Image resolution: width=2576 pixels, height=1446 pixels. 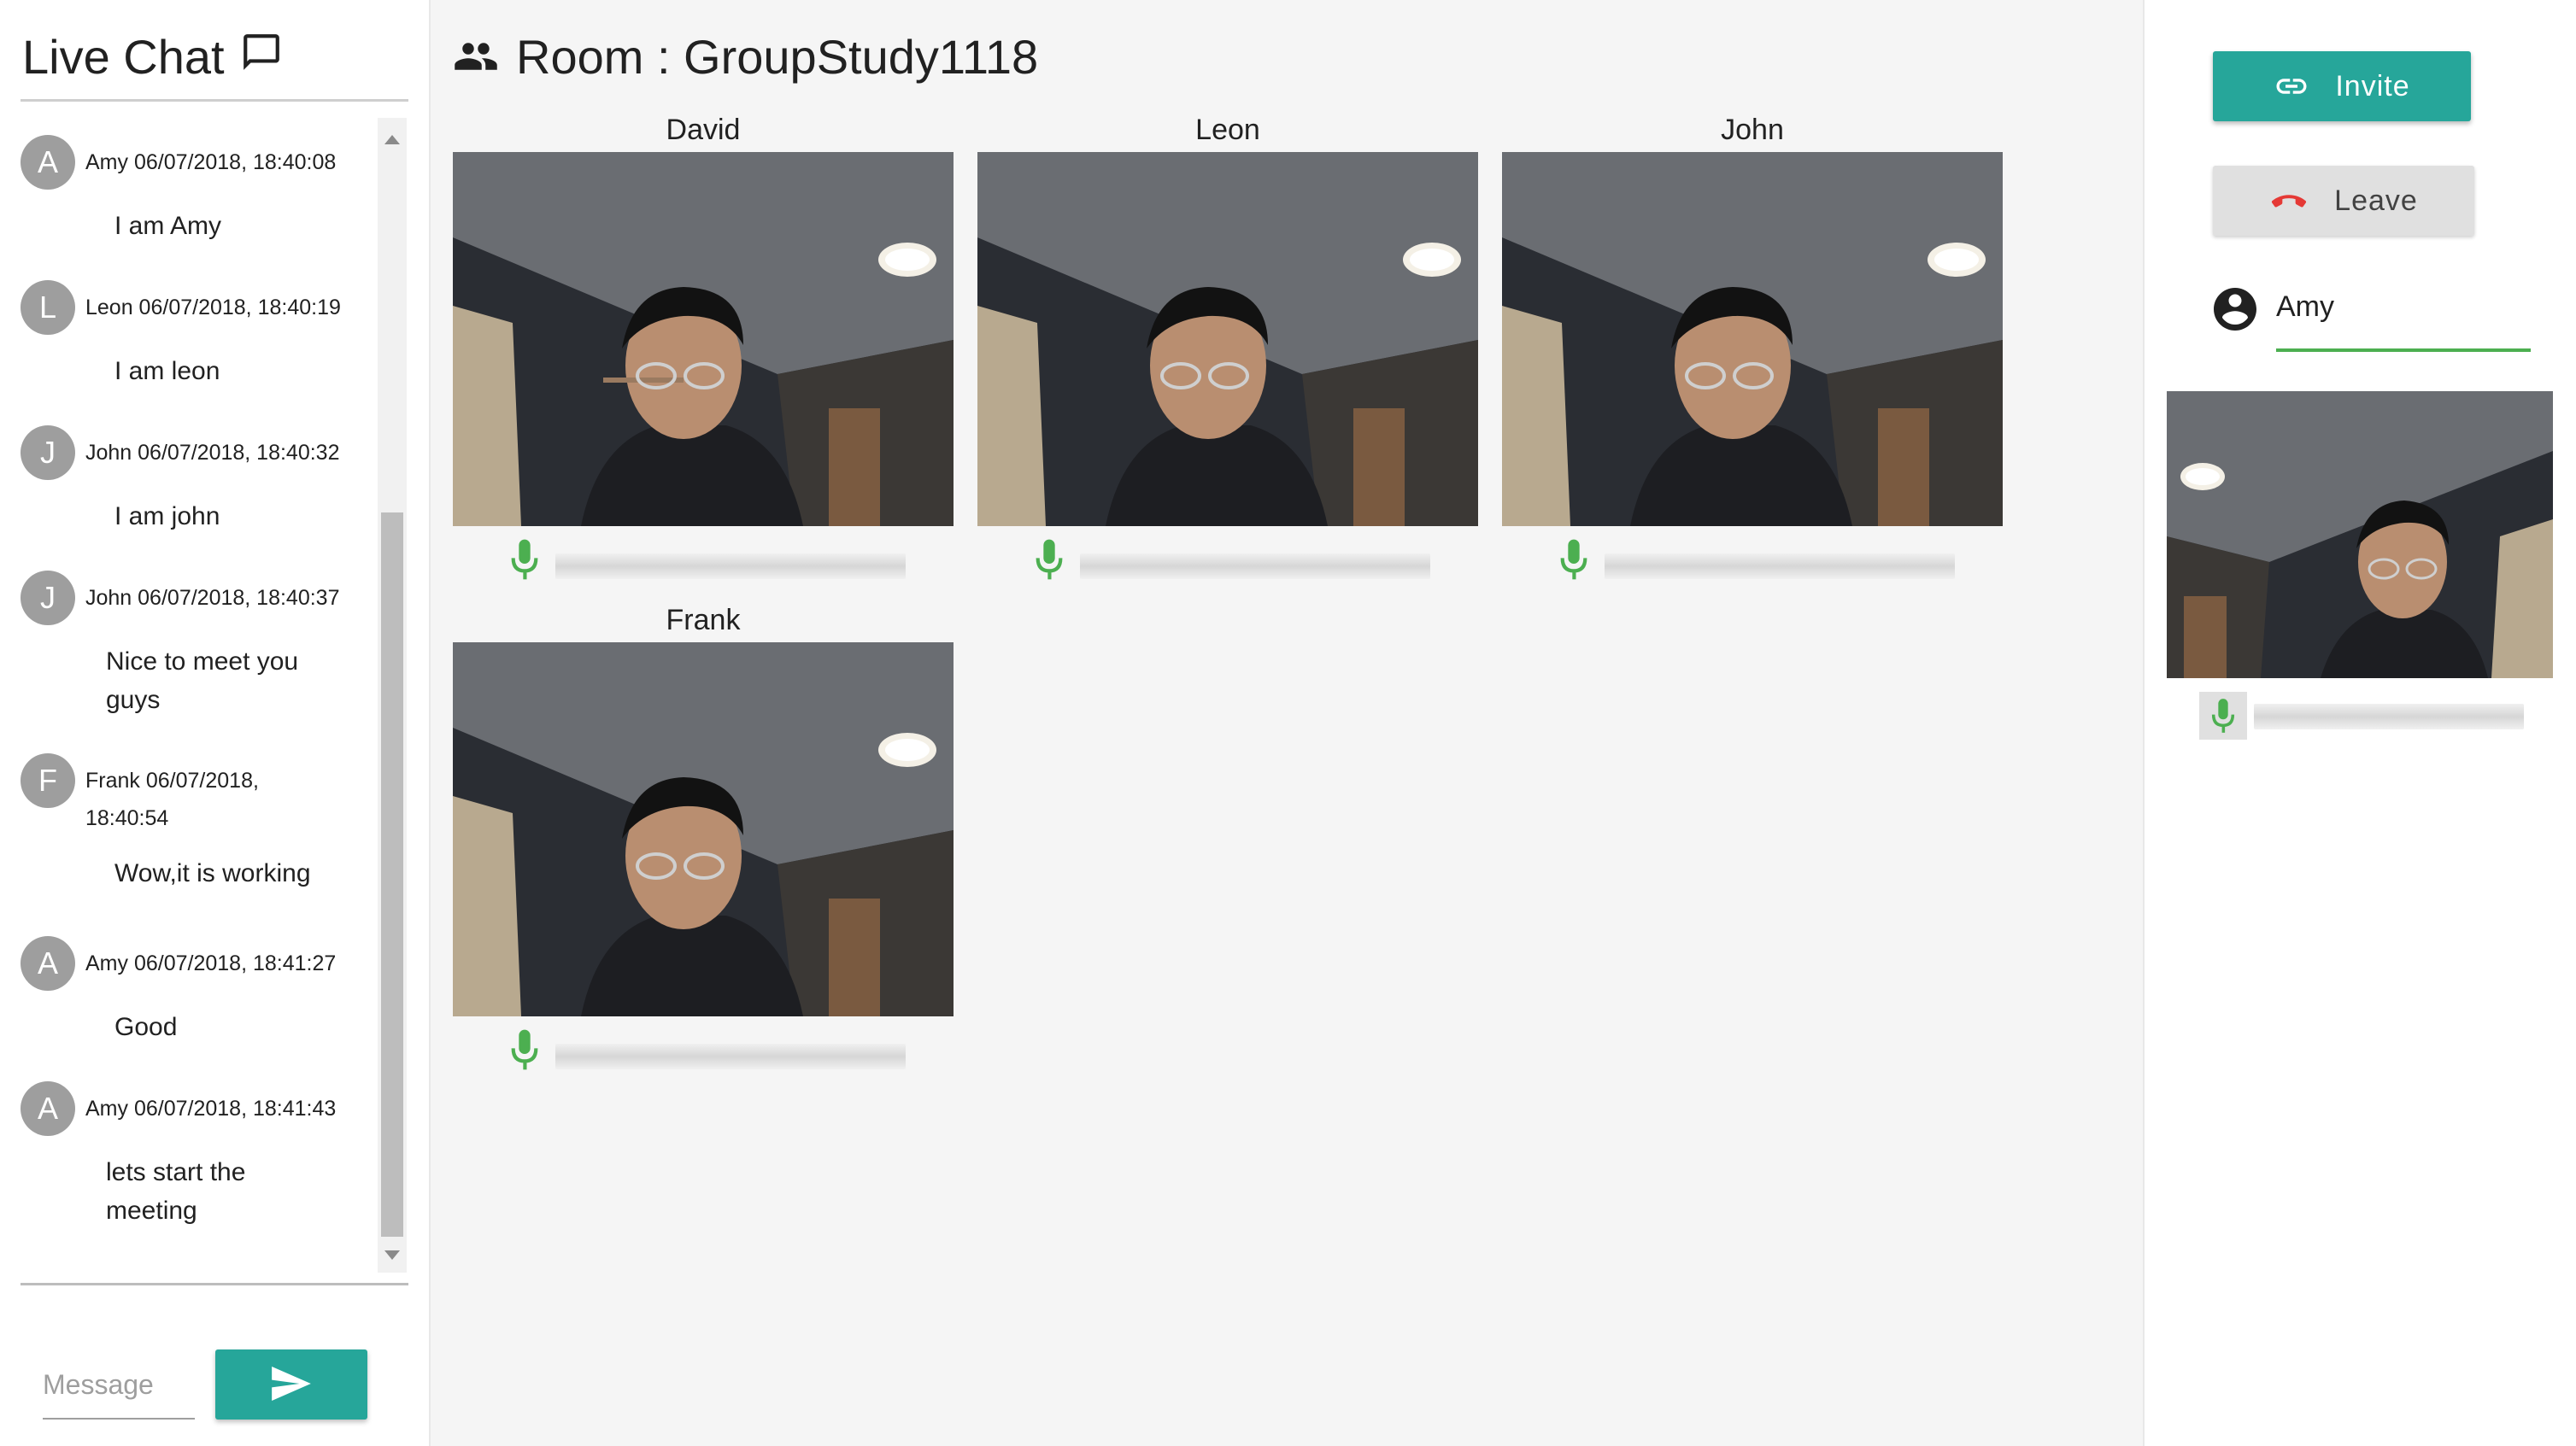 I want to click on message-meta: John 06/07/2018, 18:40:37, so click(x=212, y=598).